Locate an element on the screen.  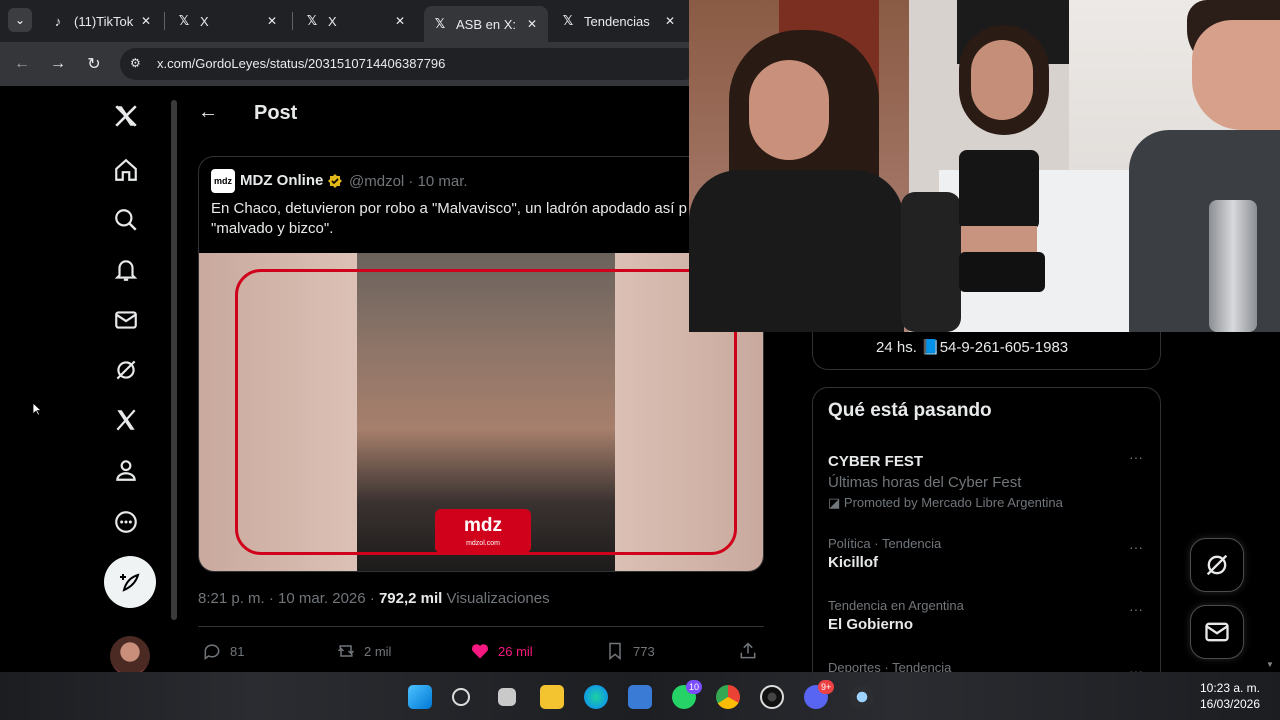
bookmark-count: 773 is located at coordinates (644, 651).